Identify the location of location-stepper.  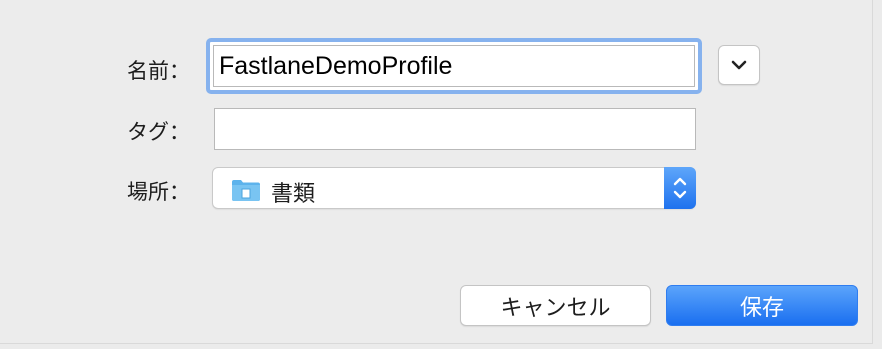
(680, 188).